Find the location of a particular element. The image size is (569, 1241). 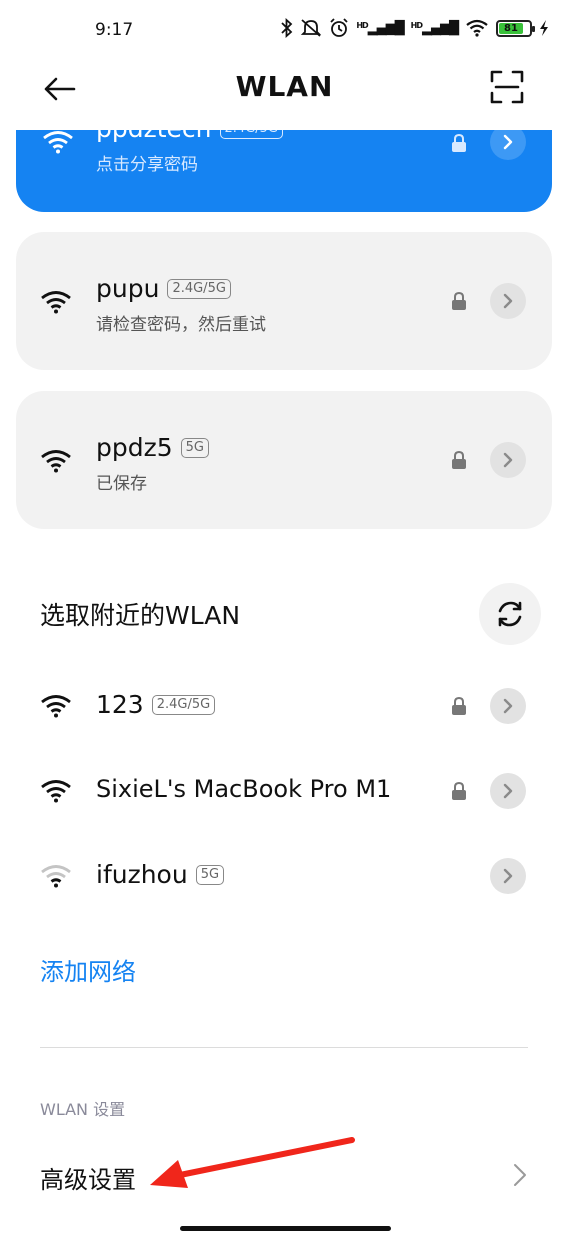

divider is located at coordinates (284, 1047).